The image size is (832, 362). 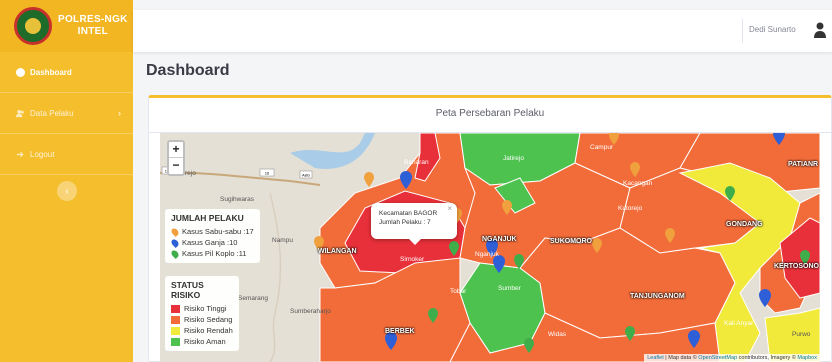 I want to click on region-label: GONDANG, so click(x=744, y=224).